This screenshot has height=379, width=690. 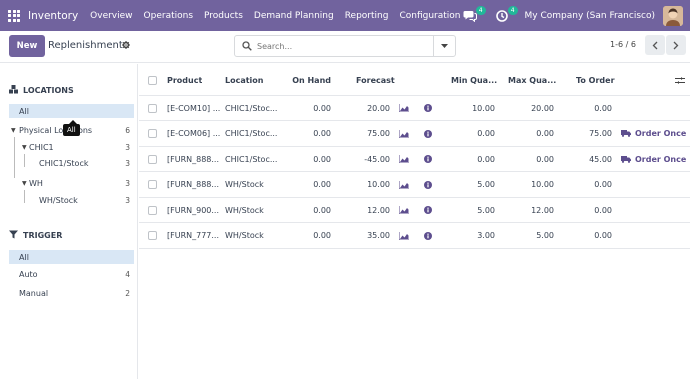 I want to click on search-bar, so click(x=345, y=46).